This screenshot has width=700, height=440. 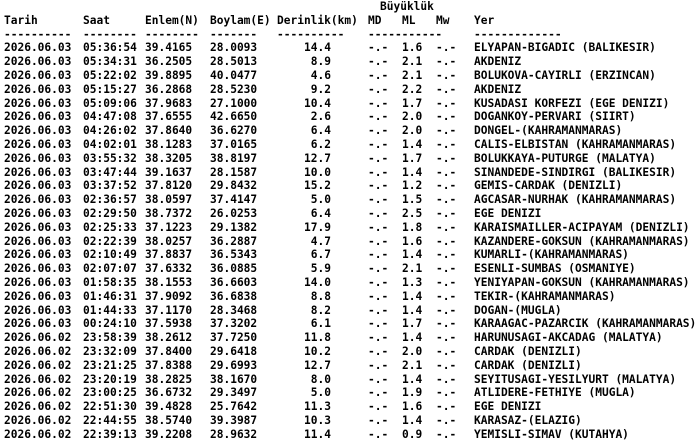 I want to click on cell-longitude: 29.8432, so click(x=234, y=186).